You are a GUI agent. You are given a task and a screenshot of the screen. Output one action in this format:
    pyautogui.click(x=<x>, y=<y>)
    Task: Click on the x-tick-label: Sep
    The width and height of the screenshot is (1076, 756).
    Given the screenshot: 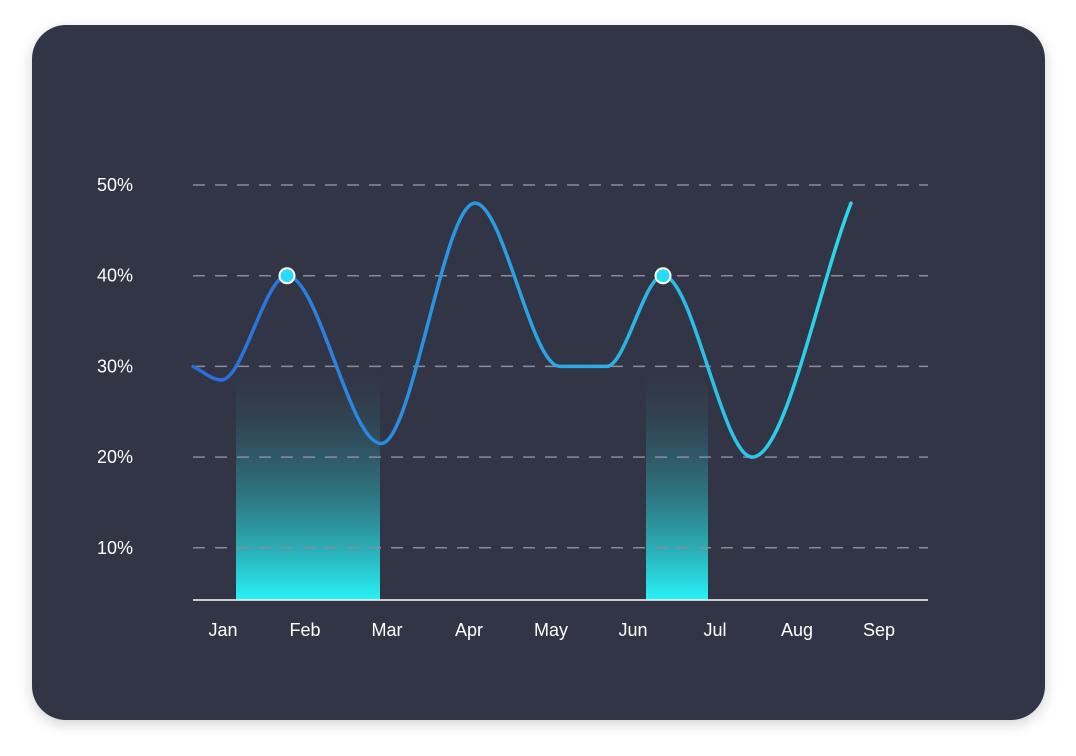 What is the action you would take?
    pyautogui.click(x=879, y=630)
    